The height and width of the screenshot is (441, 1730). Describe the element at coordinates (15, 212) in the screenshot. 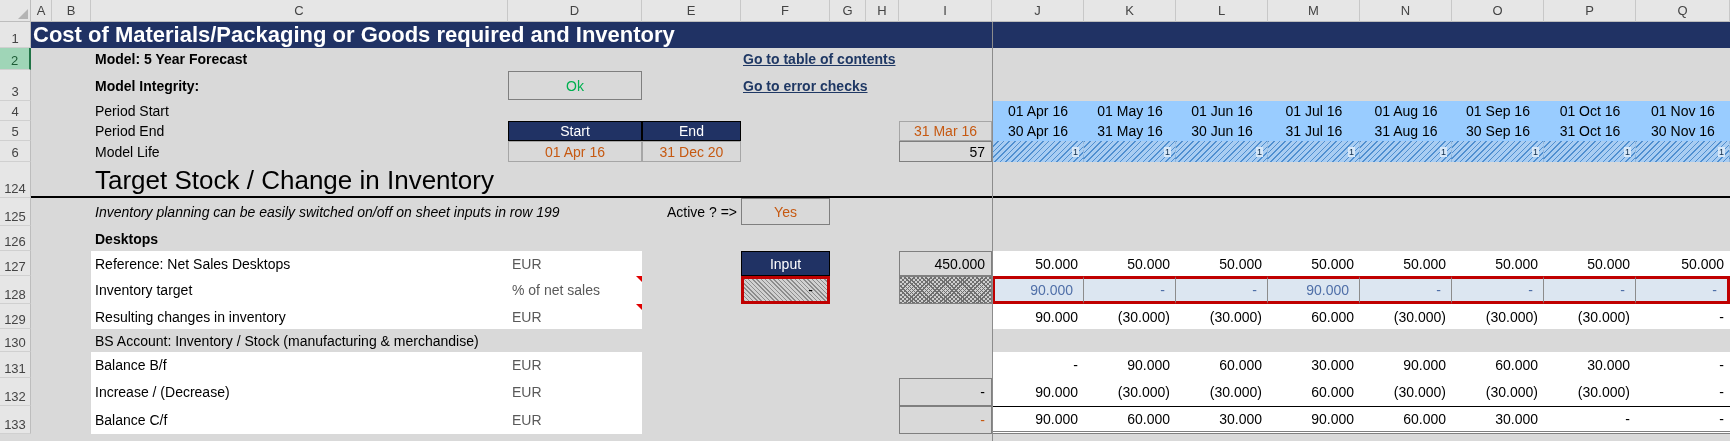

I see `row-header: 125` at that location.